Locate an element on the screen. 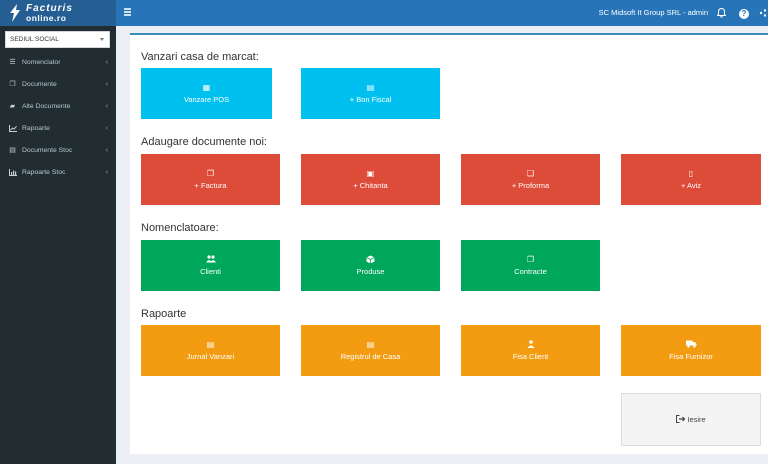  sidebar-item-nomenclator: ☰ Nomenclator ‹ is located at coordinates (58, 63).